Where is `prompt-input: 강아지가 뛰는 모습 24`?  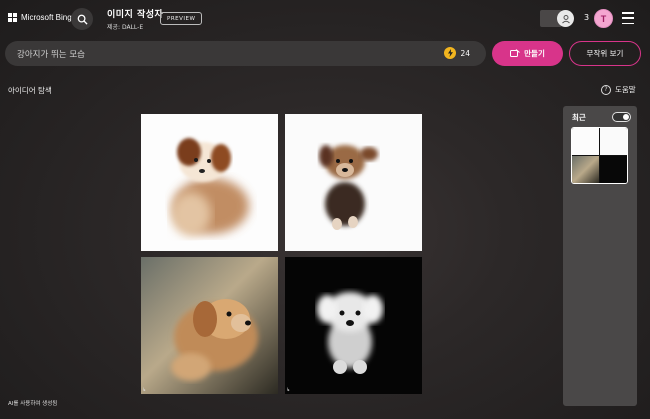 prompt-input: 강아지가 뛰는 모습 24 is located at coordinates (245, 53).